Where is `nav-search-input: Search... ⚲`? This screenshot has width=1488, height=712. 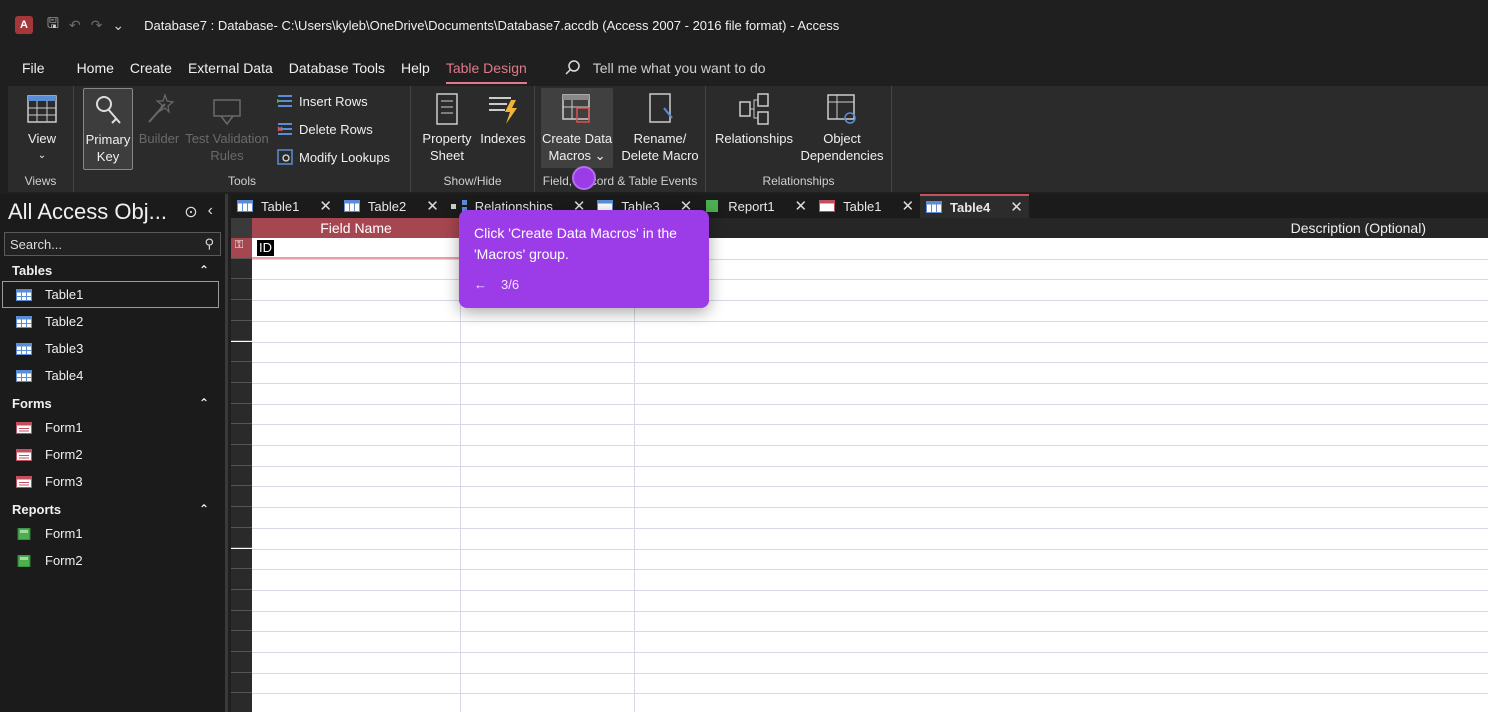
nav-search-input: Search... ⚲ is located at coordinates (112, 244).